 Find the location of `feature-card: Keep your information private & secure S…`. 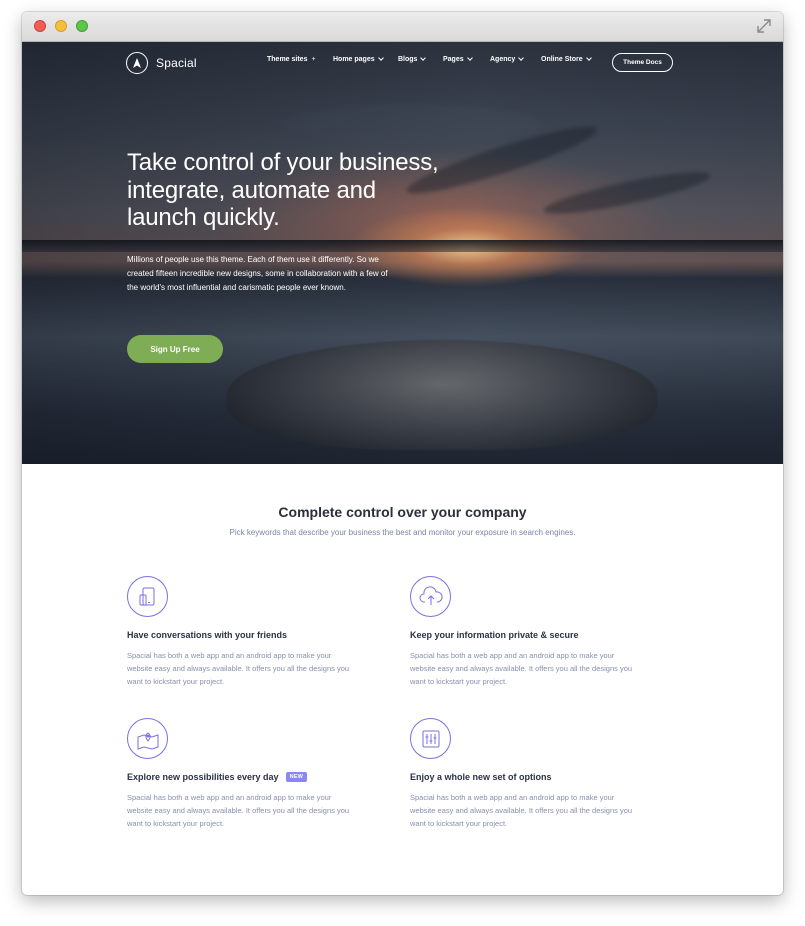

feature-card: Keep your information private & secure S… is located at coordinates (530, 632).